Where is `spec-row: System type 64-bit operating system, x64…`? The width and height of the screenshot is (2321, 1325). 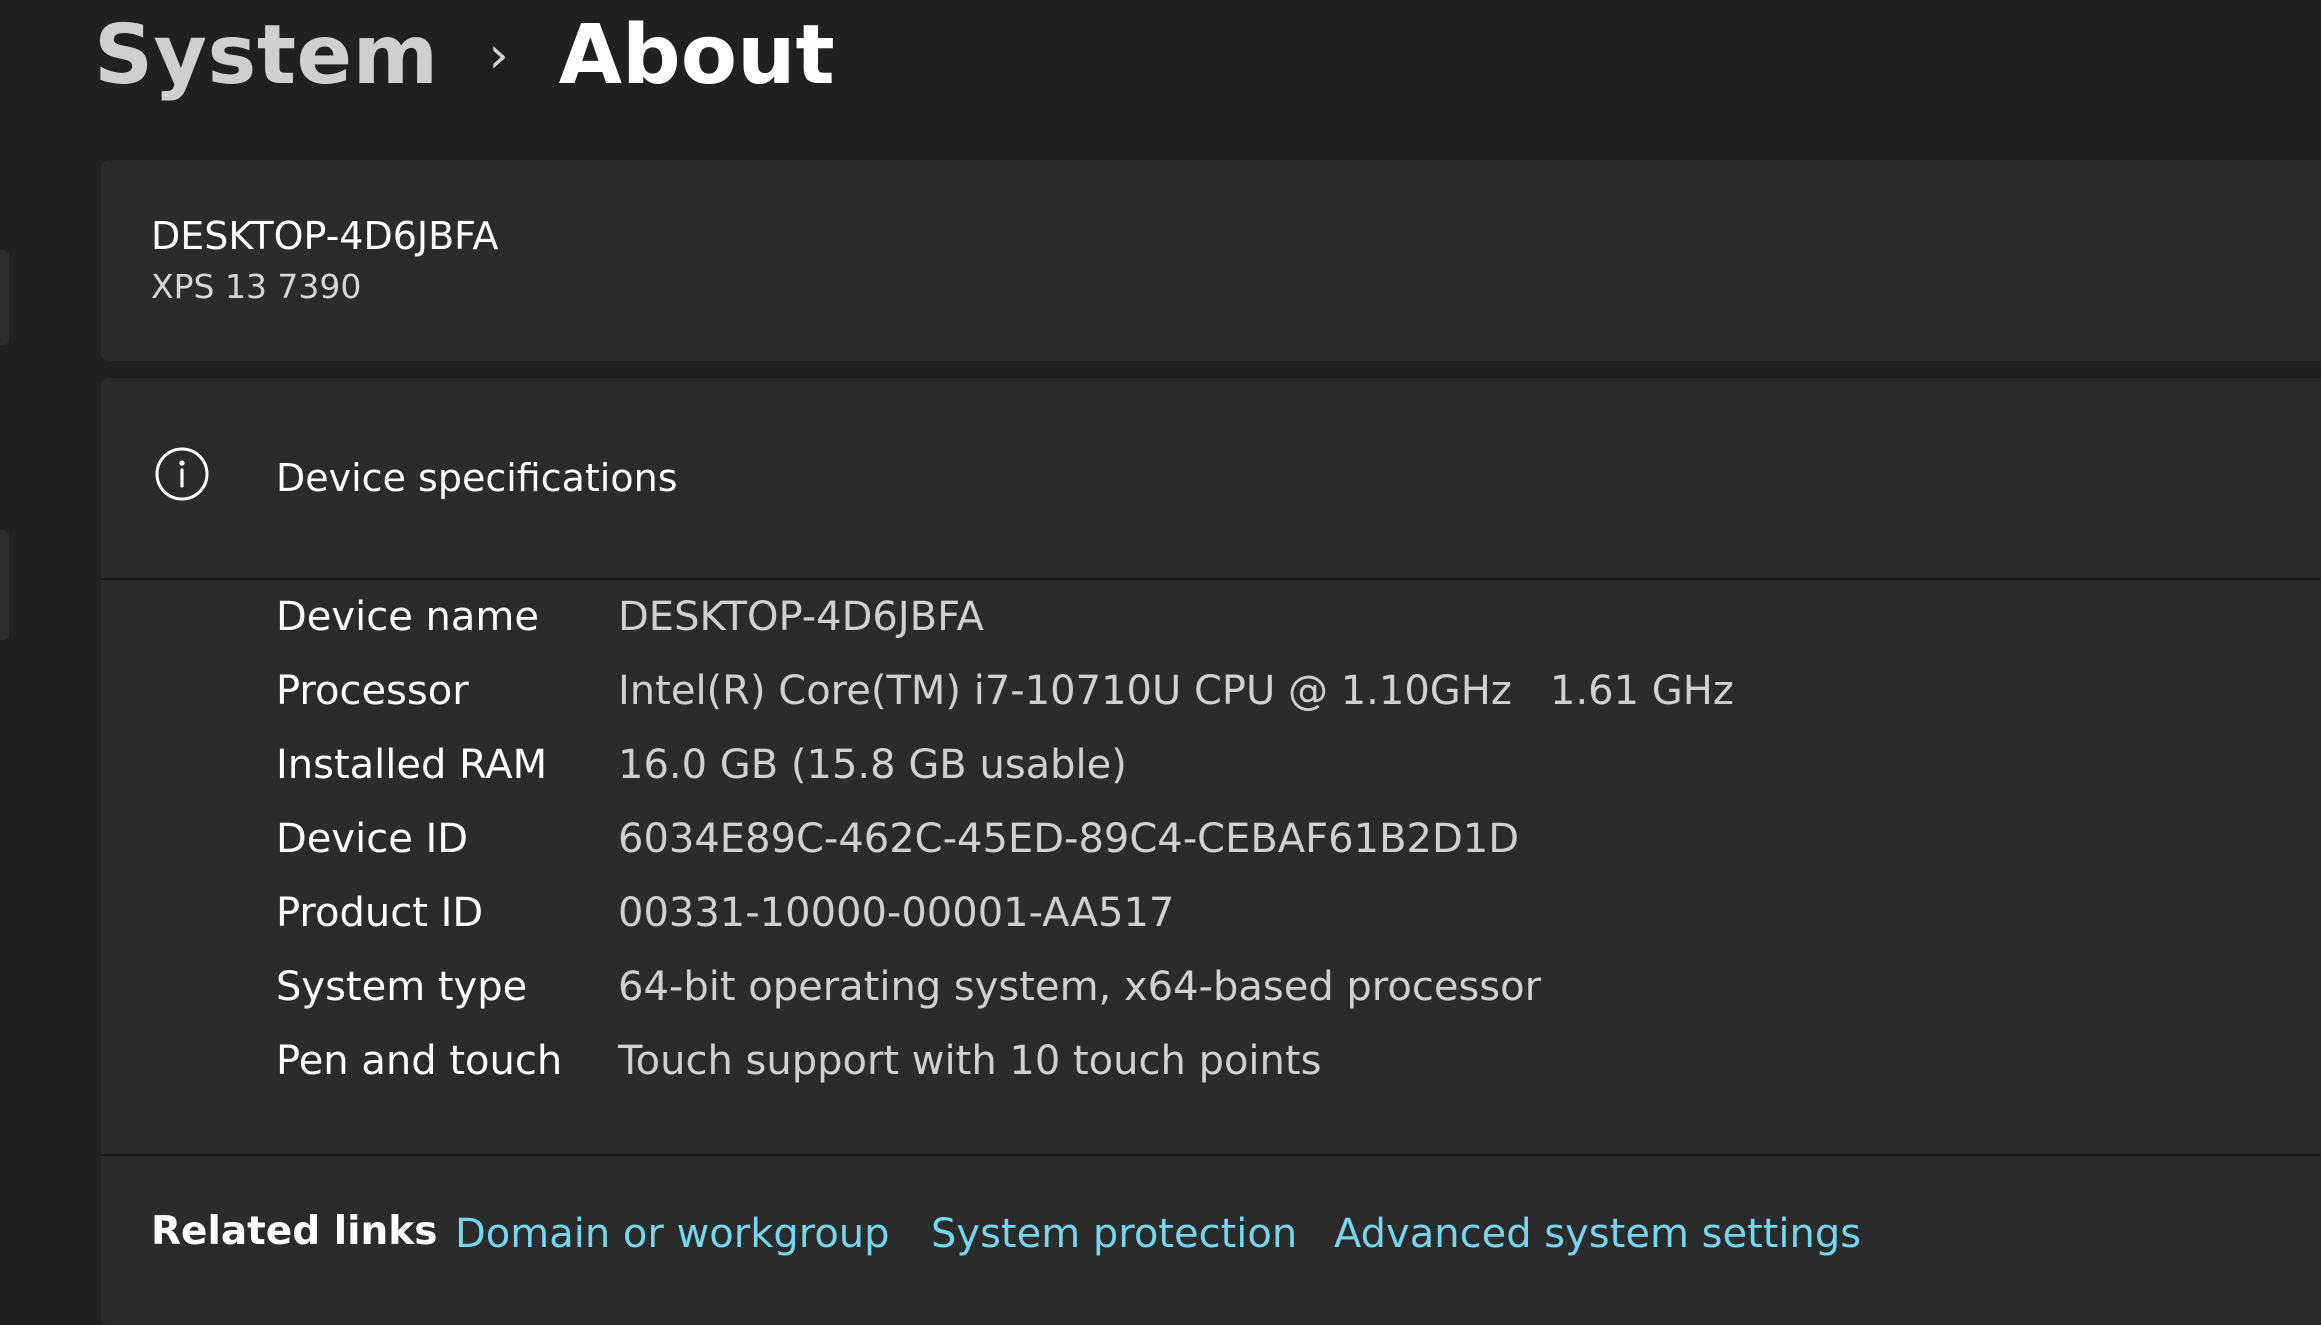
spec-row: System type 64-bit operating system, x64… is located at coordinates (1226, 987).